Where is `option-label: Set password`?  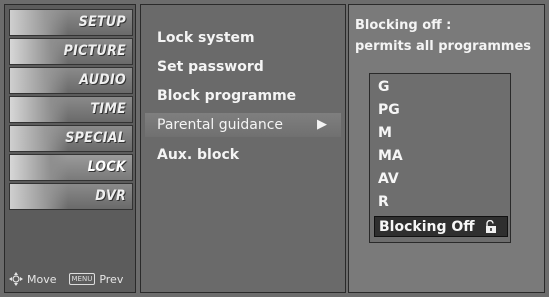 option-label: Set password is located at coordinates (210, 67).